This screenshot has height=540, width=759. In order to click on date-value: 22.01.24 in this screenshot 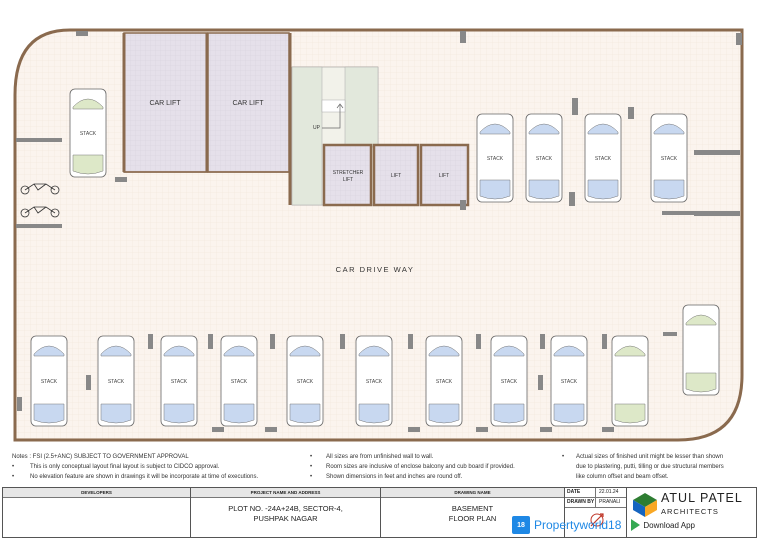, I will do `click(609, 492)`.